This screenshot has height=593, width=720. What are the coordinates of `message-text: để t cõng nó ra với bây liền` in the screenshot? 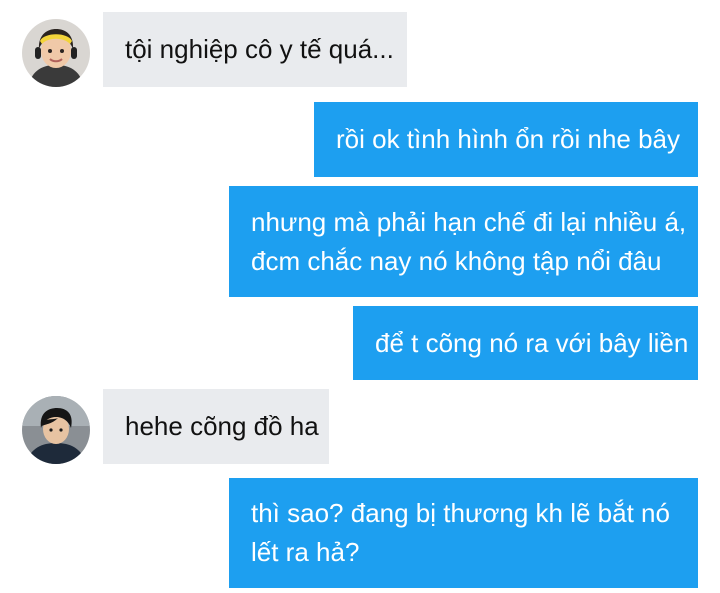 It's located at (532, 342).